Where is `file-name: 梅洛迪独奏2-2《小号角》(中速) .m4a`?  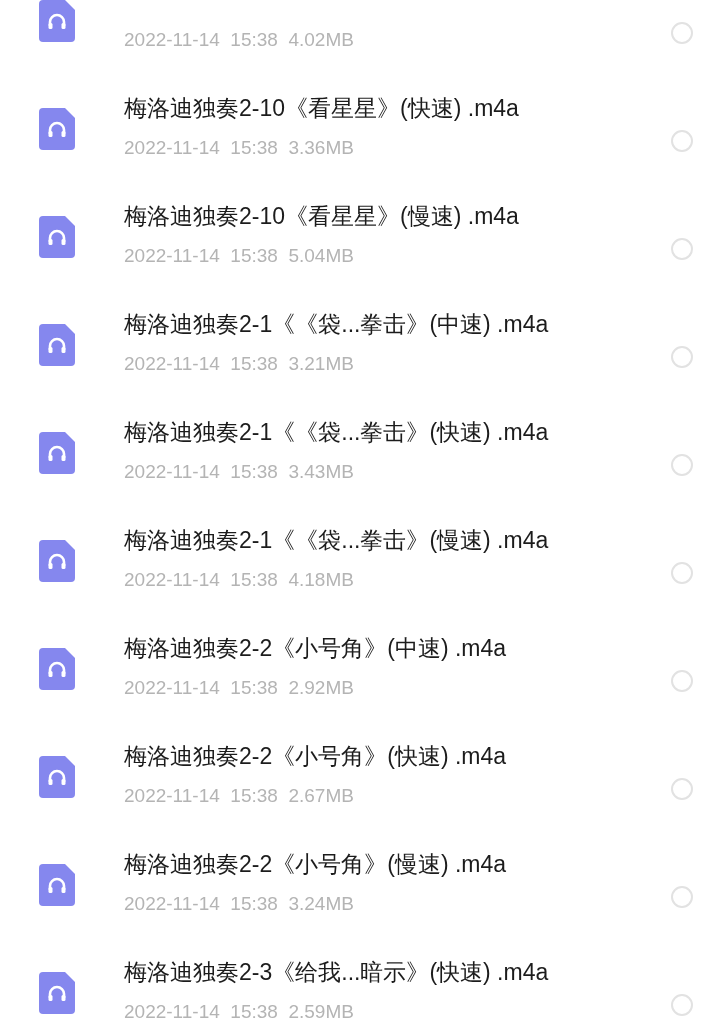 file-name: 梅洛迪独奏2-2《小号角》(中速) .m4a is located at coordinates (316, 648).